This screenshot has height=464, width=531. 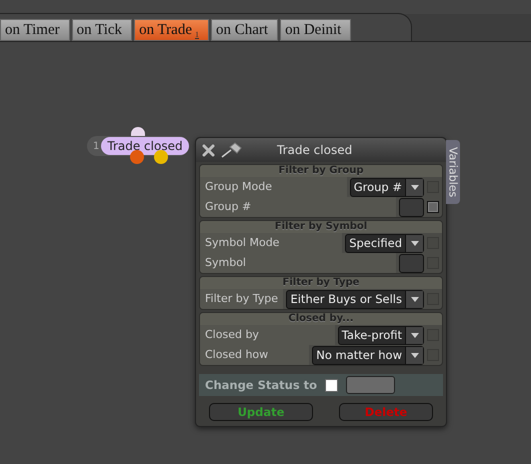 I want to click on dropdown: No matter how, so click(x=368, y=355).